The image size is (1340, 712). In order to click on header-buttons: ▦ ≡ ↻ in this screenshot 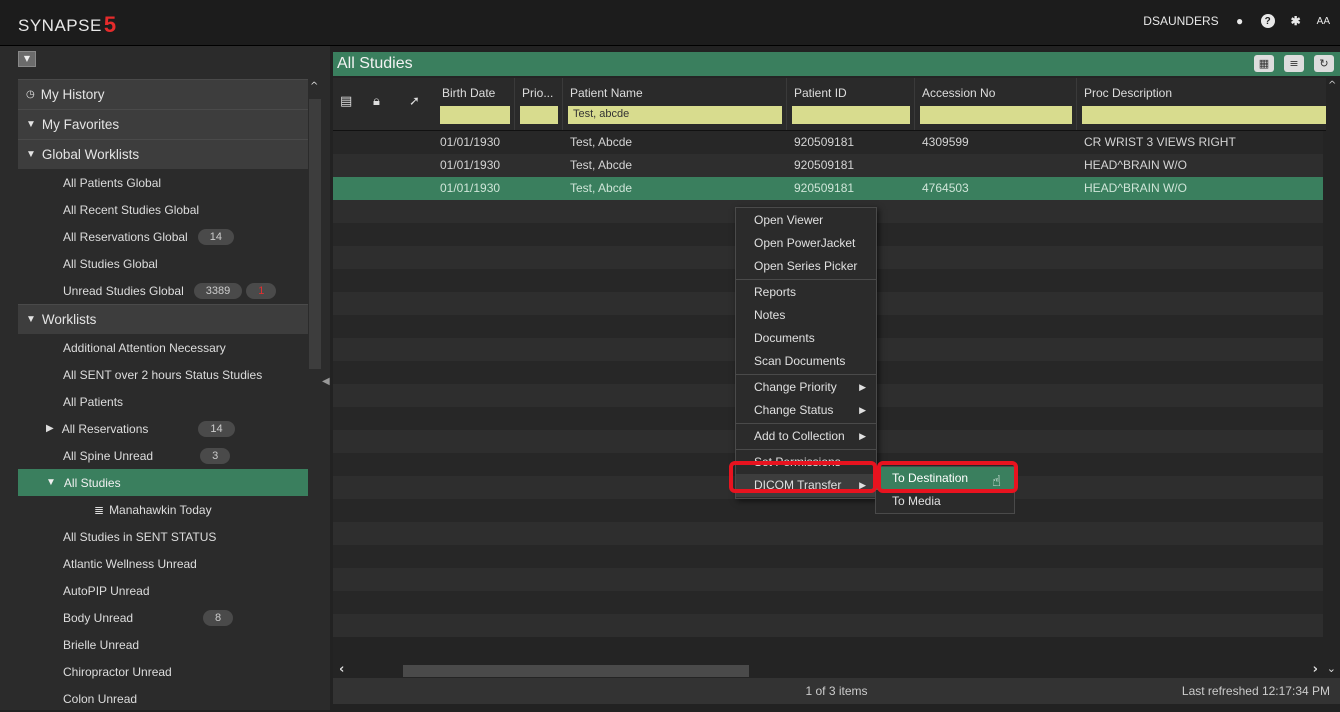, I will do `click(1294, 63)`.